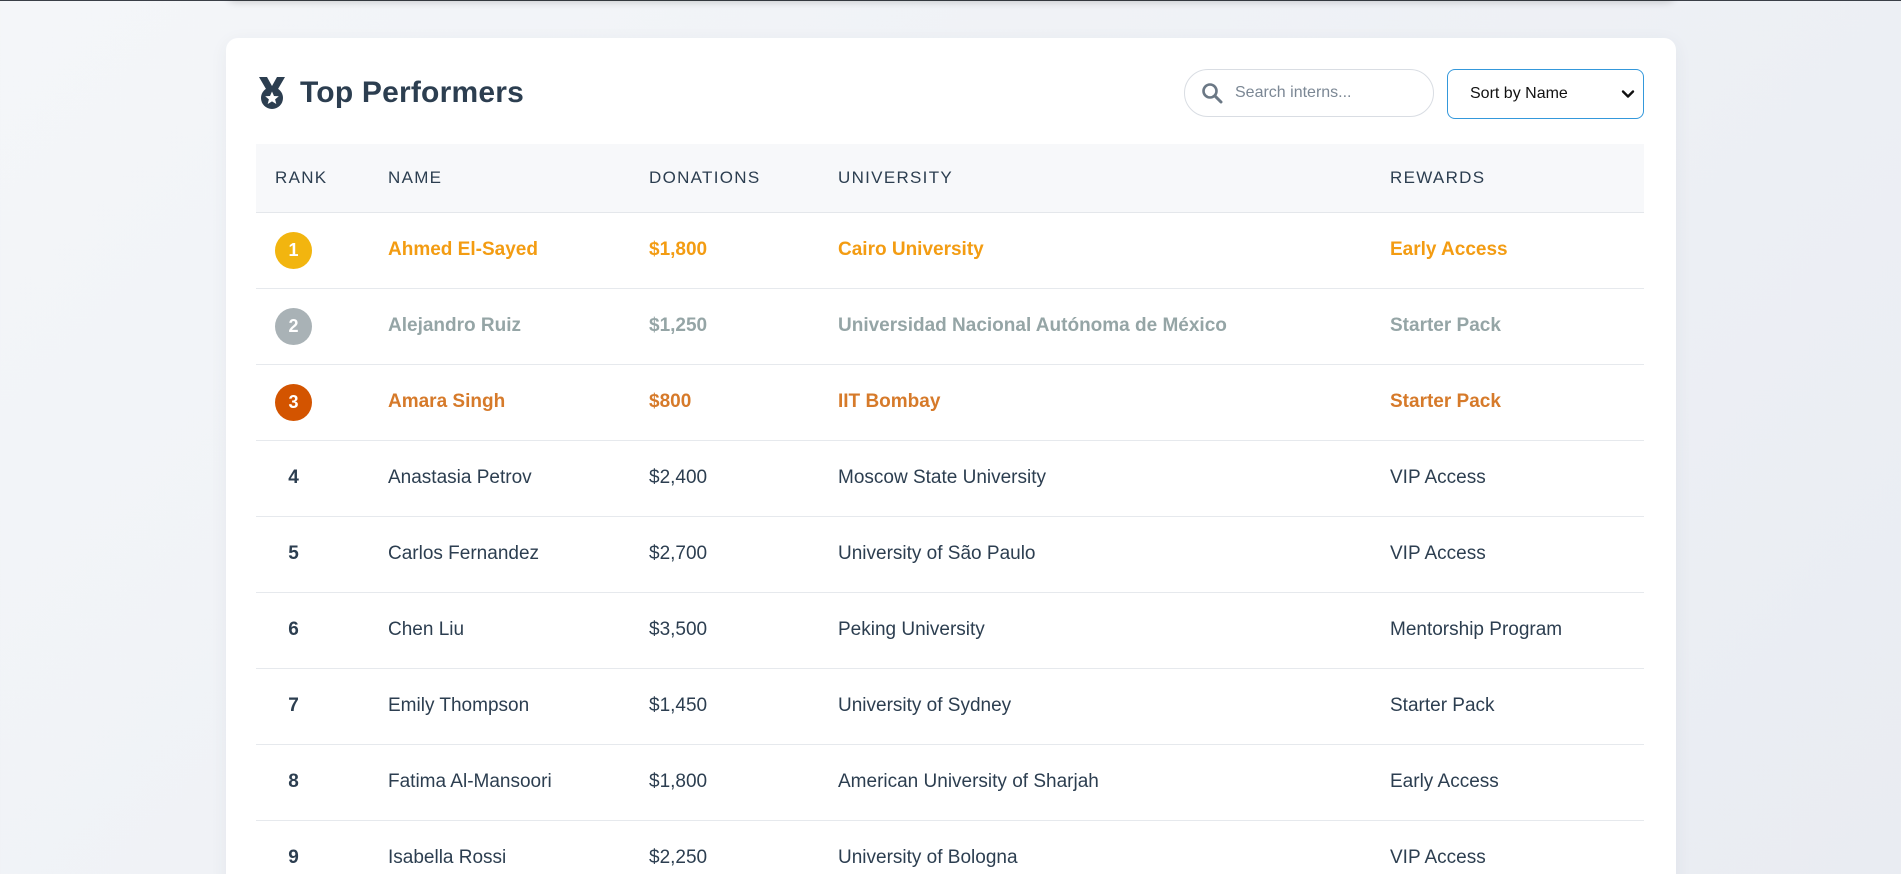  What do you see at coordinates (743, 847) in the screenshot?
I see `donations-cell: $2,250` at bounding box center [743, 847].